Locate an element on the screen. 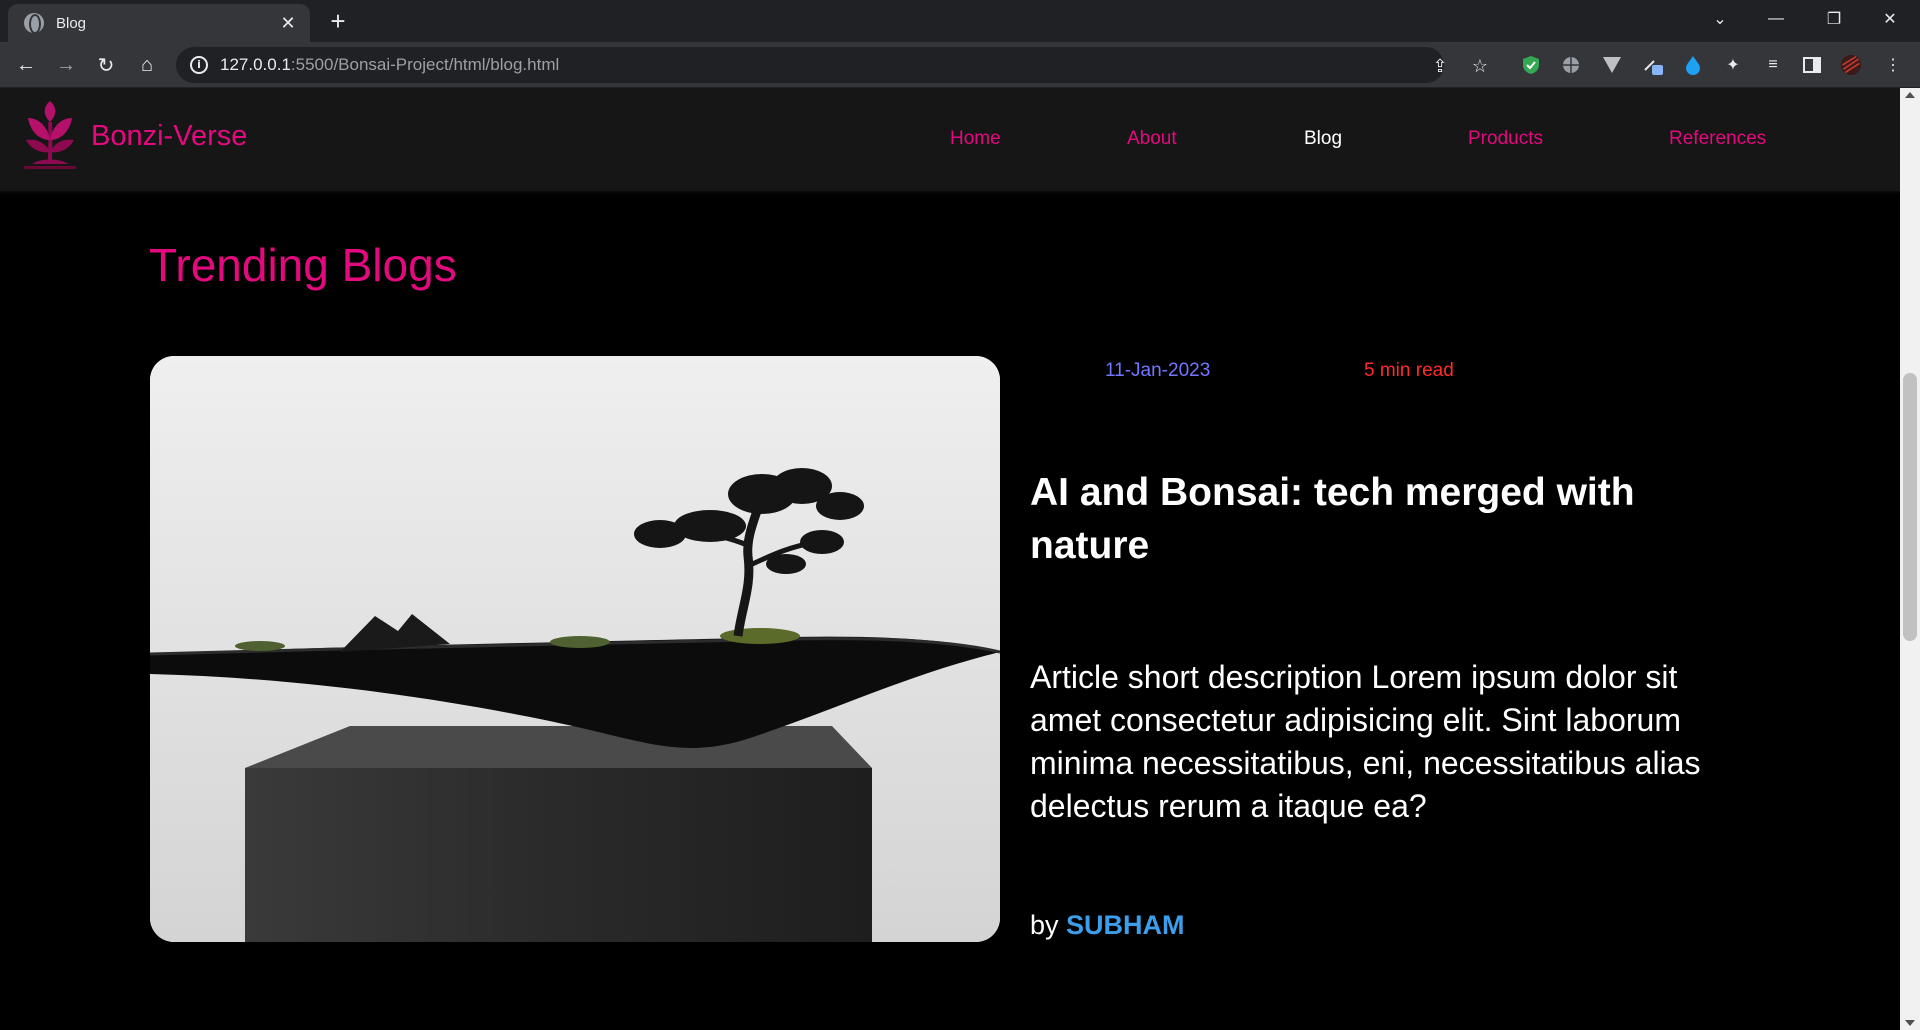 The height and width of the screenshot is (1030, 1920). scroll-thumb is located at coordinates (1910, 507).